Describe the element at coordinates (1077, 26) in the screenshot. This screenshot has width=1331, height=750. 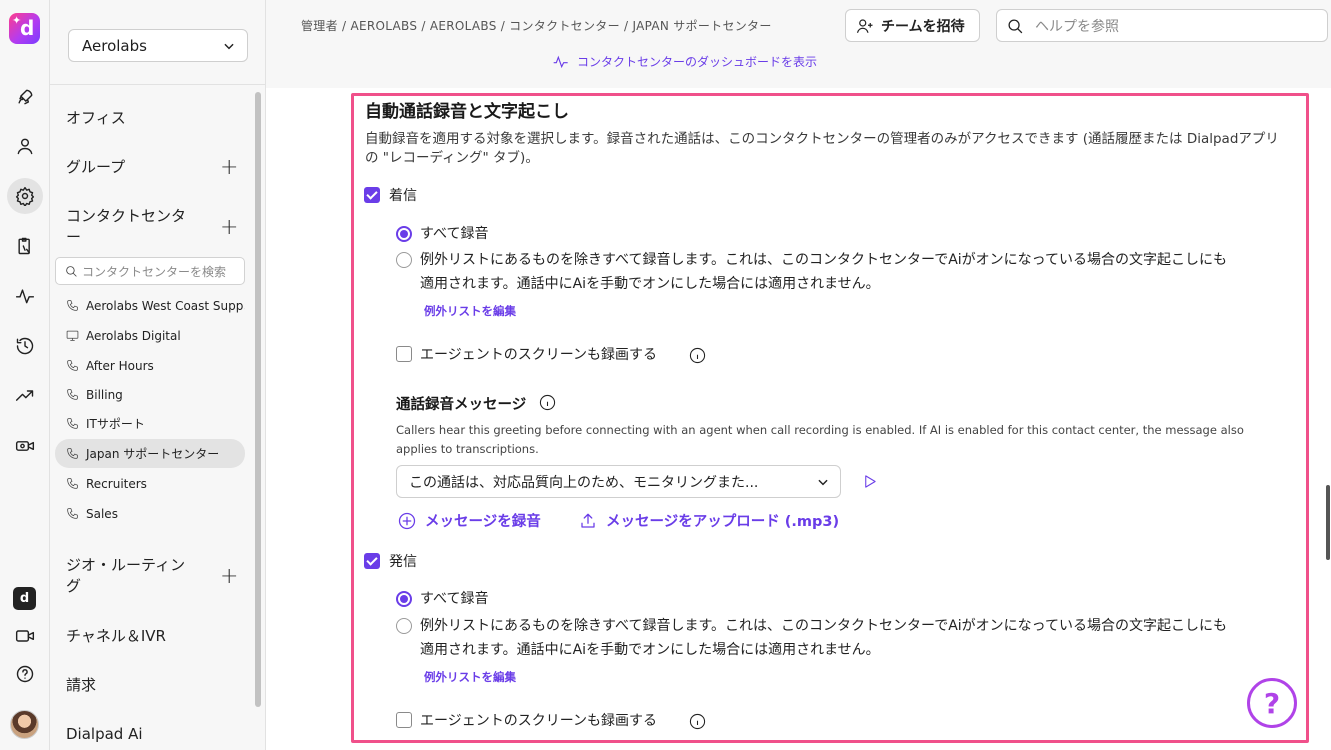
I see `help-search-placeholder: ヘルプを参照` at that location.